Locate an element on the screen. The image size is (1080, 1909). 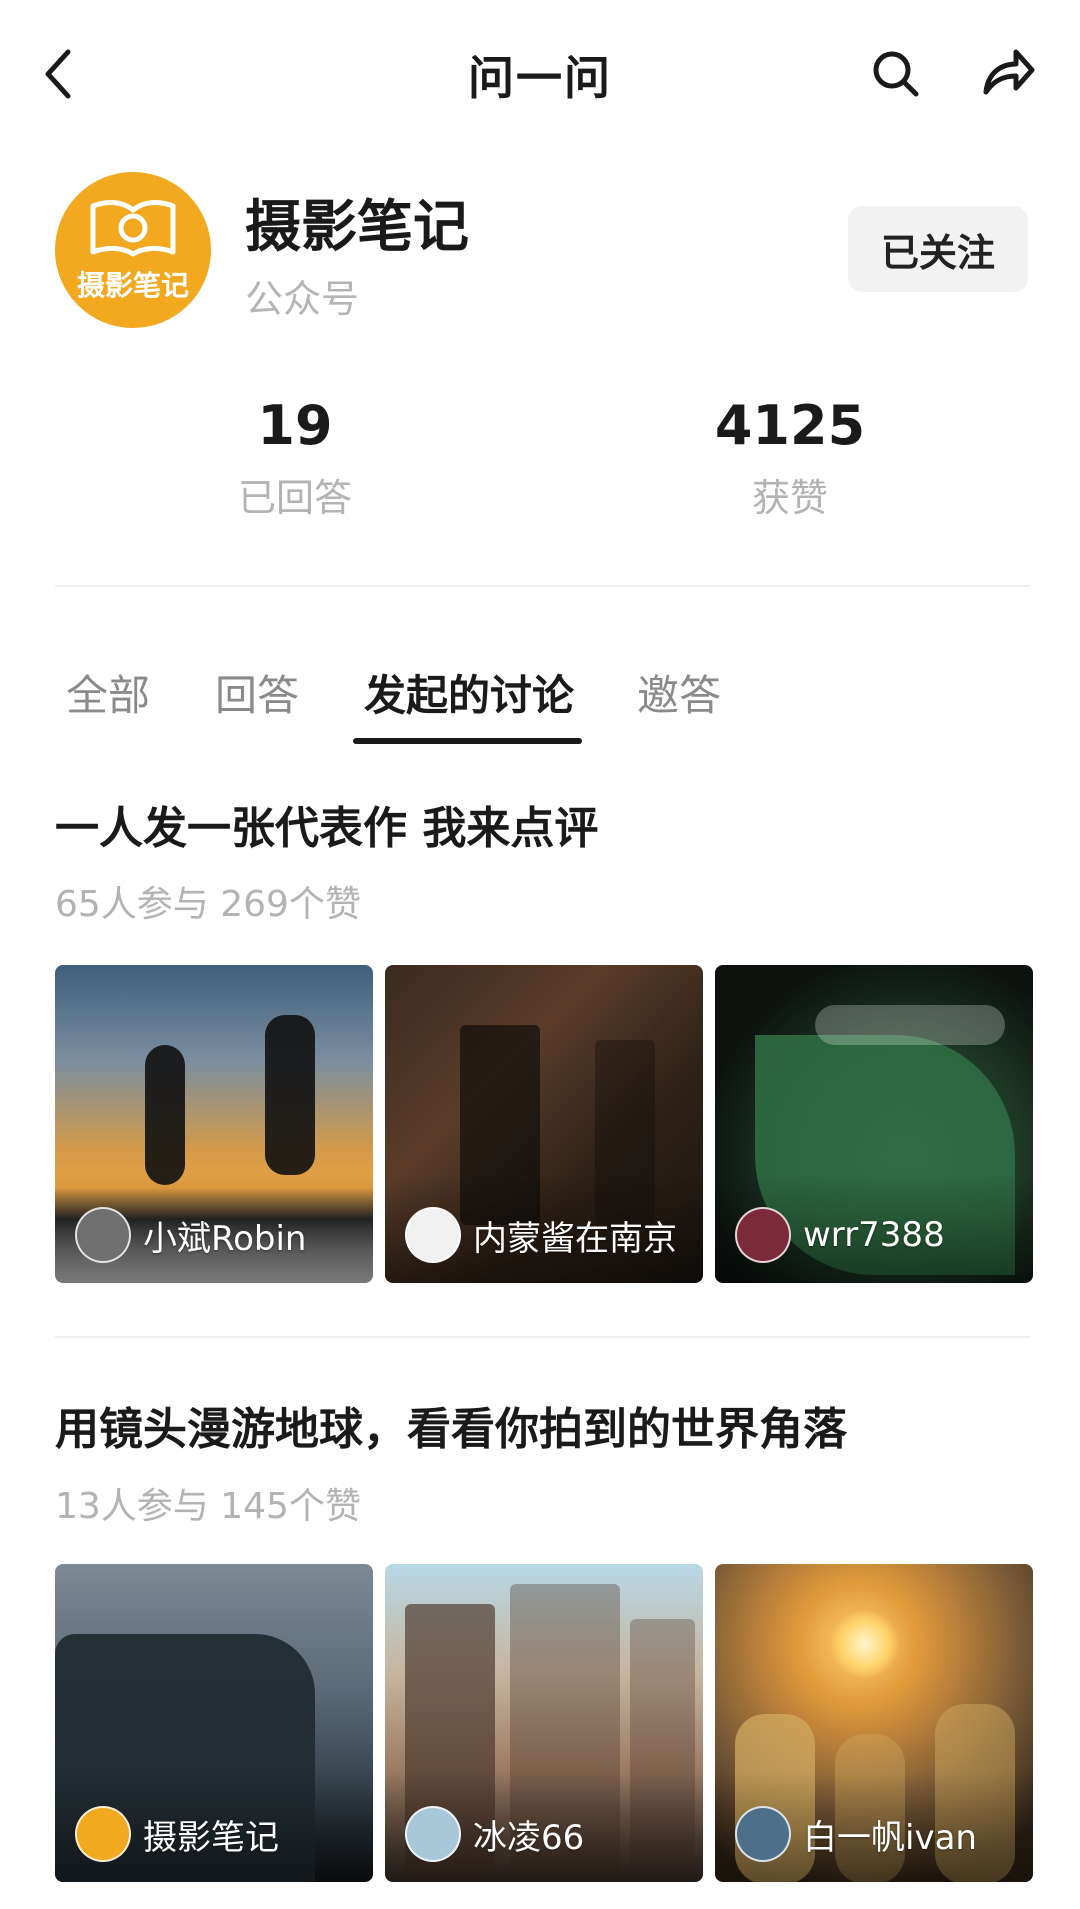
account-avatar: 摄影笔记 is located at coordinates (133, 250).